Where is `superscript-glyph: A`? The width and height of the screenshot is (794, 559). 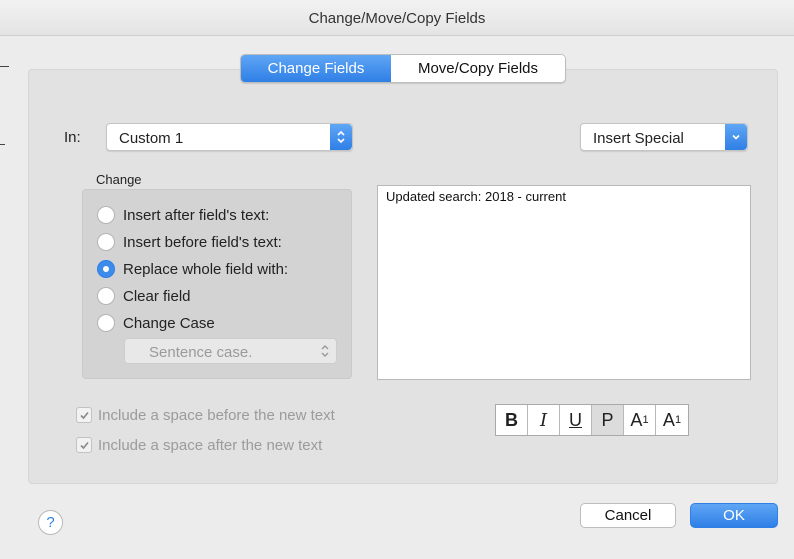
superscript-glyph: A is located at coordinates (636, 419).